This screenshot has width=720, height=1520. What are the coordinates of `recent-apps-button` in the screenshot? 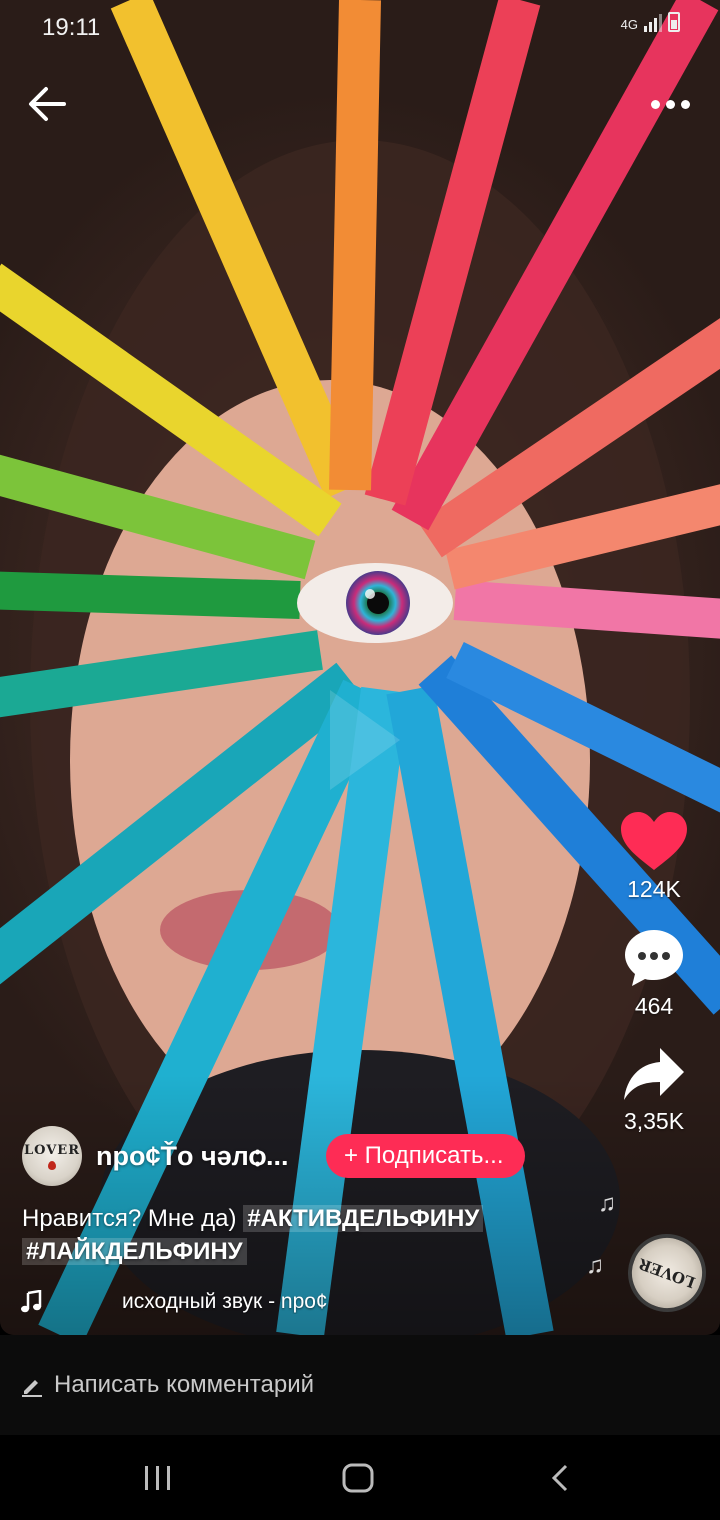 It's located at (158, 1478).